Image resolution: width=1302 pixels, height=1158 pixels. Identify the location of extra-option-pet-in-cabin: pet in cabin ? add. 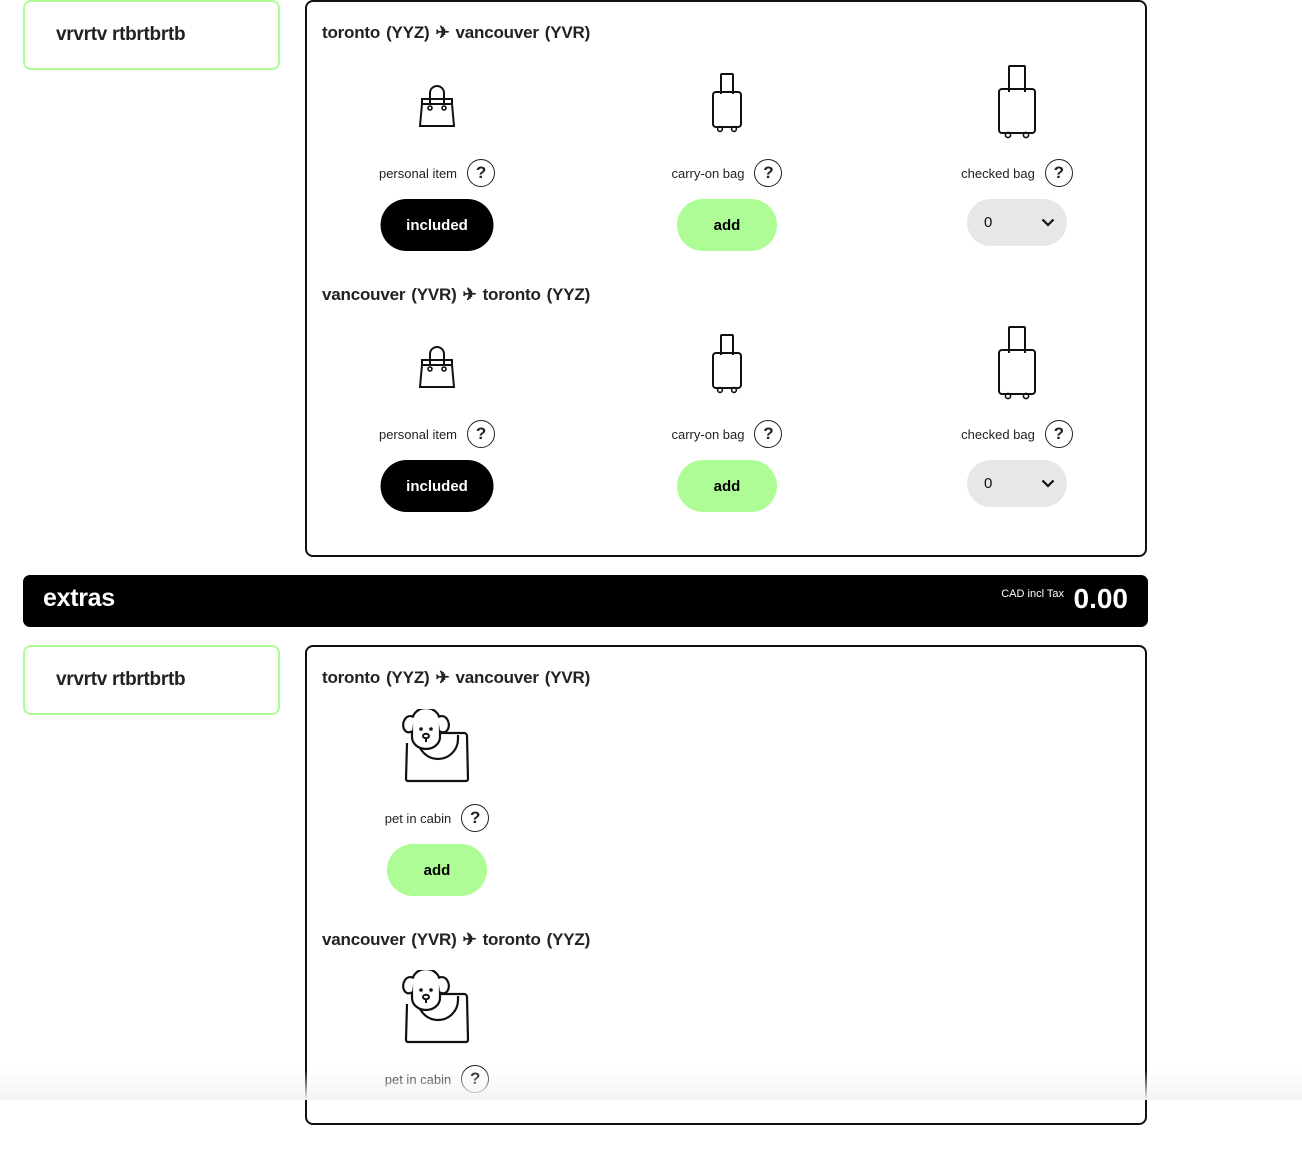
(437, 802).